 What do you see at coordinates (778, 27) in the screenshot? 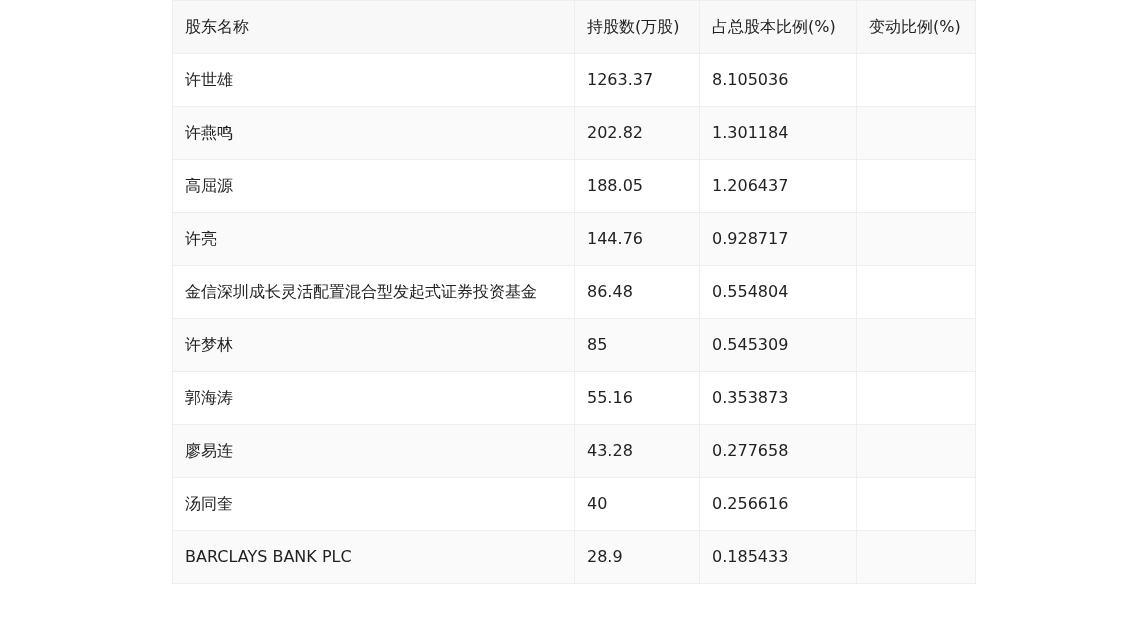
I see `column-header: 占总股本比例(%)` at bounding box center [778, 27].